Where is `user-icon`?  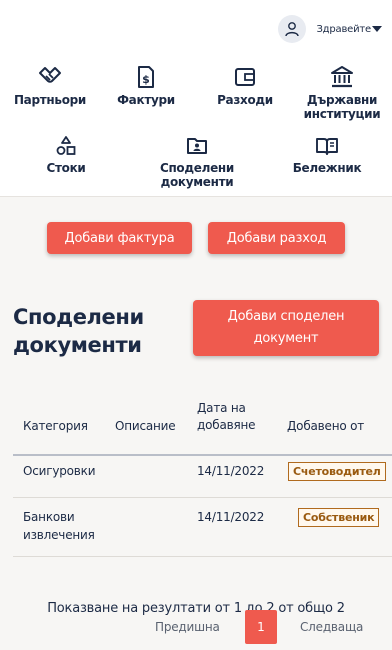 user-icon is located at coordinates (292, 29).